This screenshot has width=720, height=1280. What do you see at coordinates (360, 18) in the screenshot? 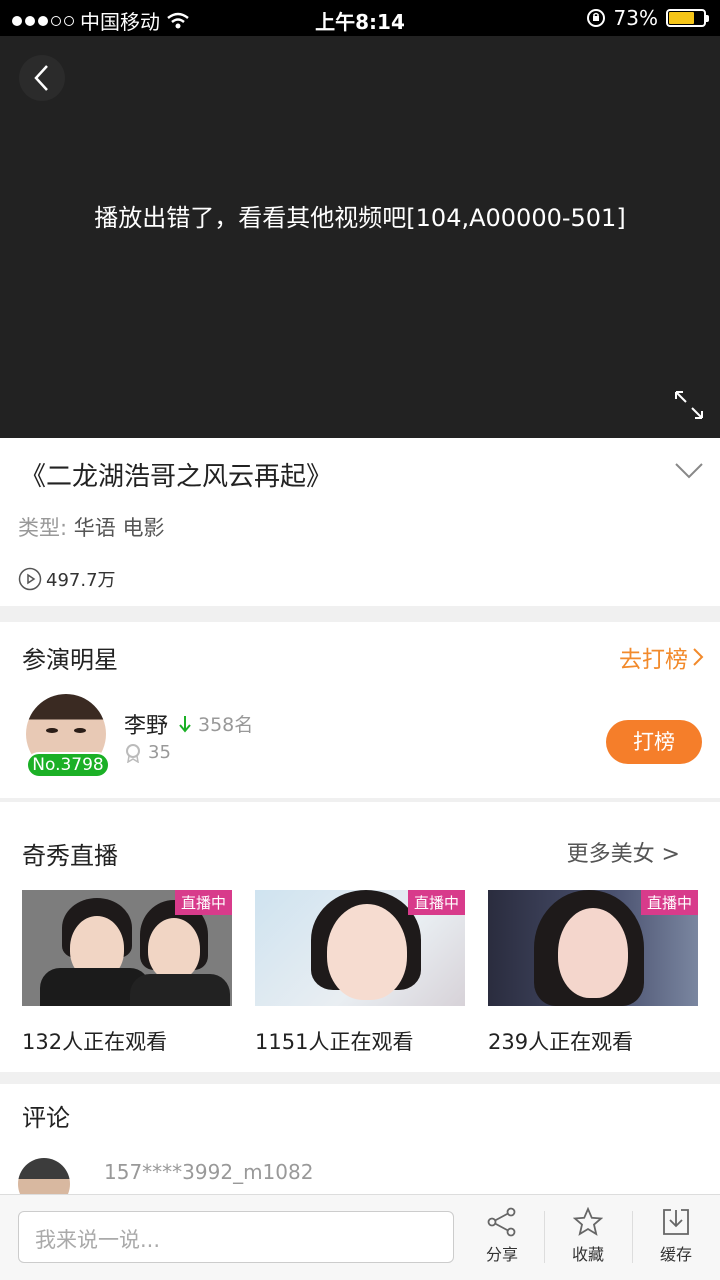
I see `status-bar: 中国移动 上午8:14 73%` at bounding box center [360, 18].